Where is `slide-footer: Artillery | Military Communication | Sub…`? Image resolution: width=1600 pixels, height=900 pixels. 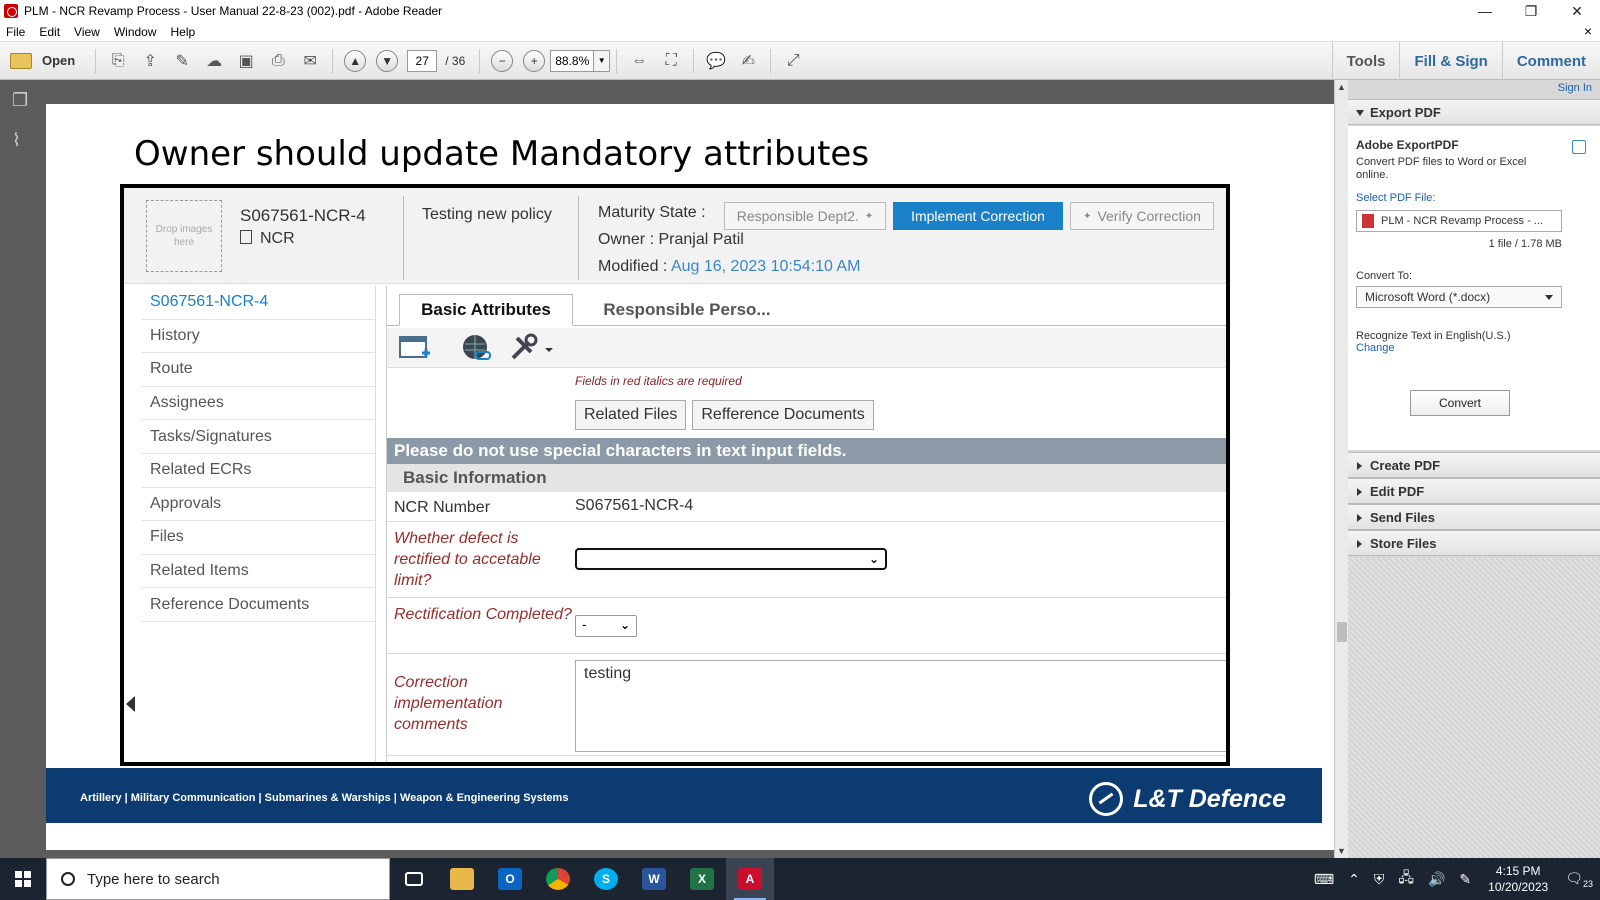
slide-footer: Artillery | Military Communication | Sub… is located at coordinates (684, 795).